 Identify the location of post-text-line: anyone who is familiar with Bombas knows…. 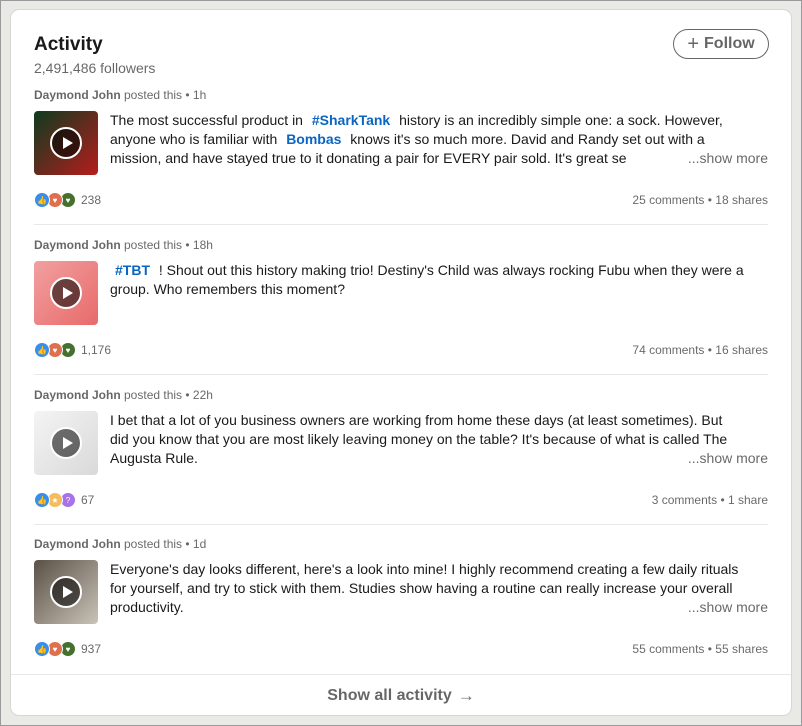
(439, 139).